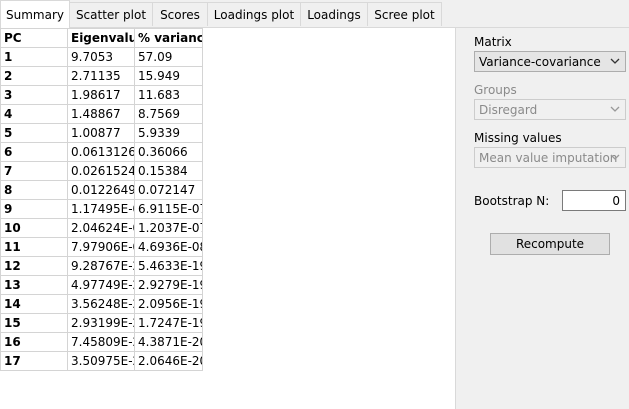 Image resolution: width=629 pixels, height=409 pixels. I want to click on table-row: 1 9.7053 57.09, so click(101, 57).